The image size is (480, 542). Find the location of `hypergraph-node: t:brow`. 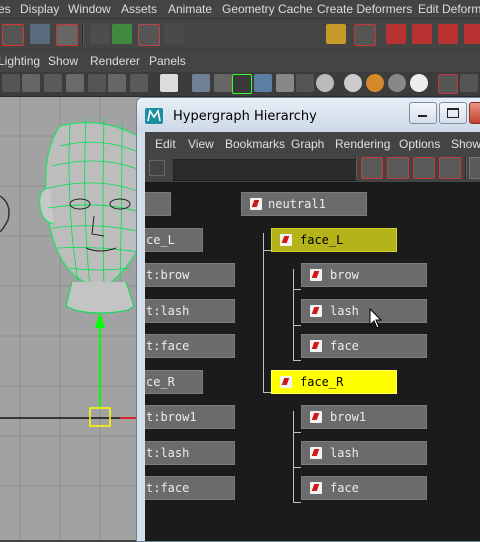

hypergraph-node: t:brow is located at coordinates (190, 275).